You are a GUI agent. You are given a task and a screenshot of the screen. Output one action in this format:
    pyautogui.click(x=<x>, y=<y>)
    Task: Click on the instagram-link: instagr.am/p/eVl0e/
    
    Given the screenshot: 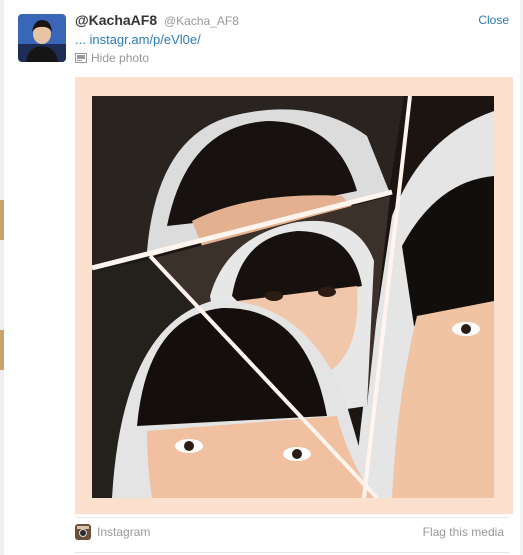 What is the action you would take?
    pyautogui.click(x=144, y=39)
    